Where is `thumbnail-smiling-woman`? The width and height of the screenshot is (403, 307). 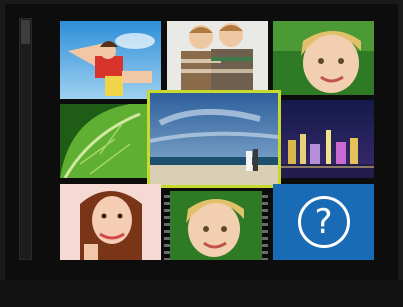 thumbnail-smiling-woman is located at coordinates (110, 222).